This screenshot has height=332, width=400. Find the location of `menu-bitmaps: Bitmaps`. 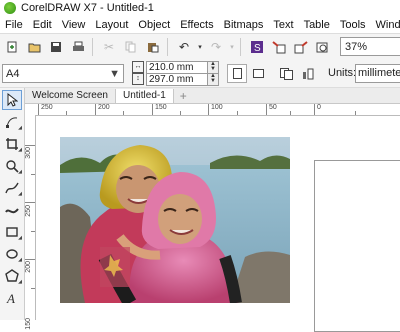

menu-bitmaps: Bitmaps is located at coordinates (244, 25).